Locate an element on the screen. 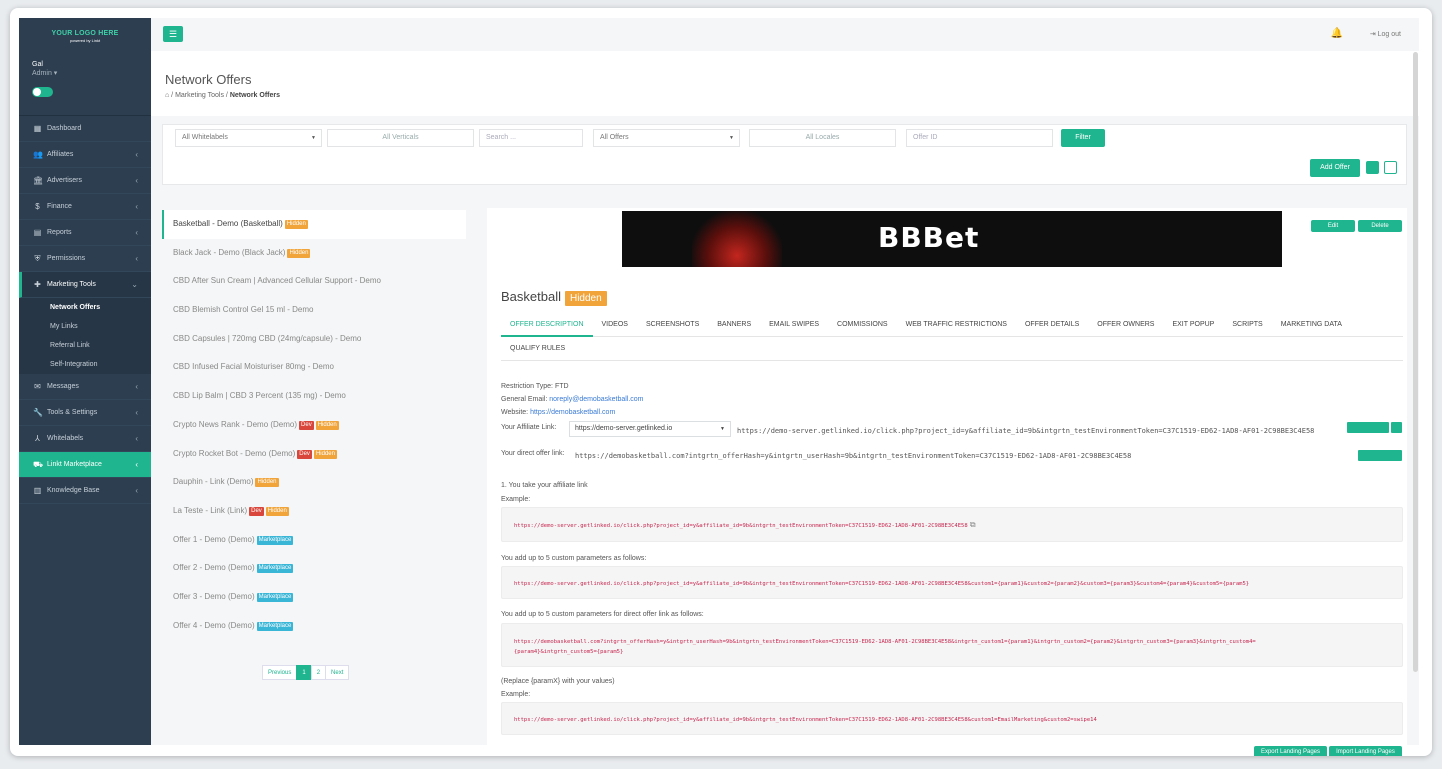 This screenshot has width=1442, height=769. import-landing-pages-button: Import Landing Pages is located at coordinates (1365, 751).